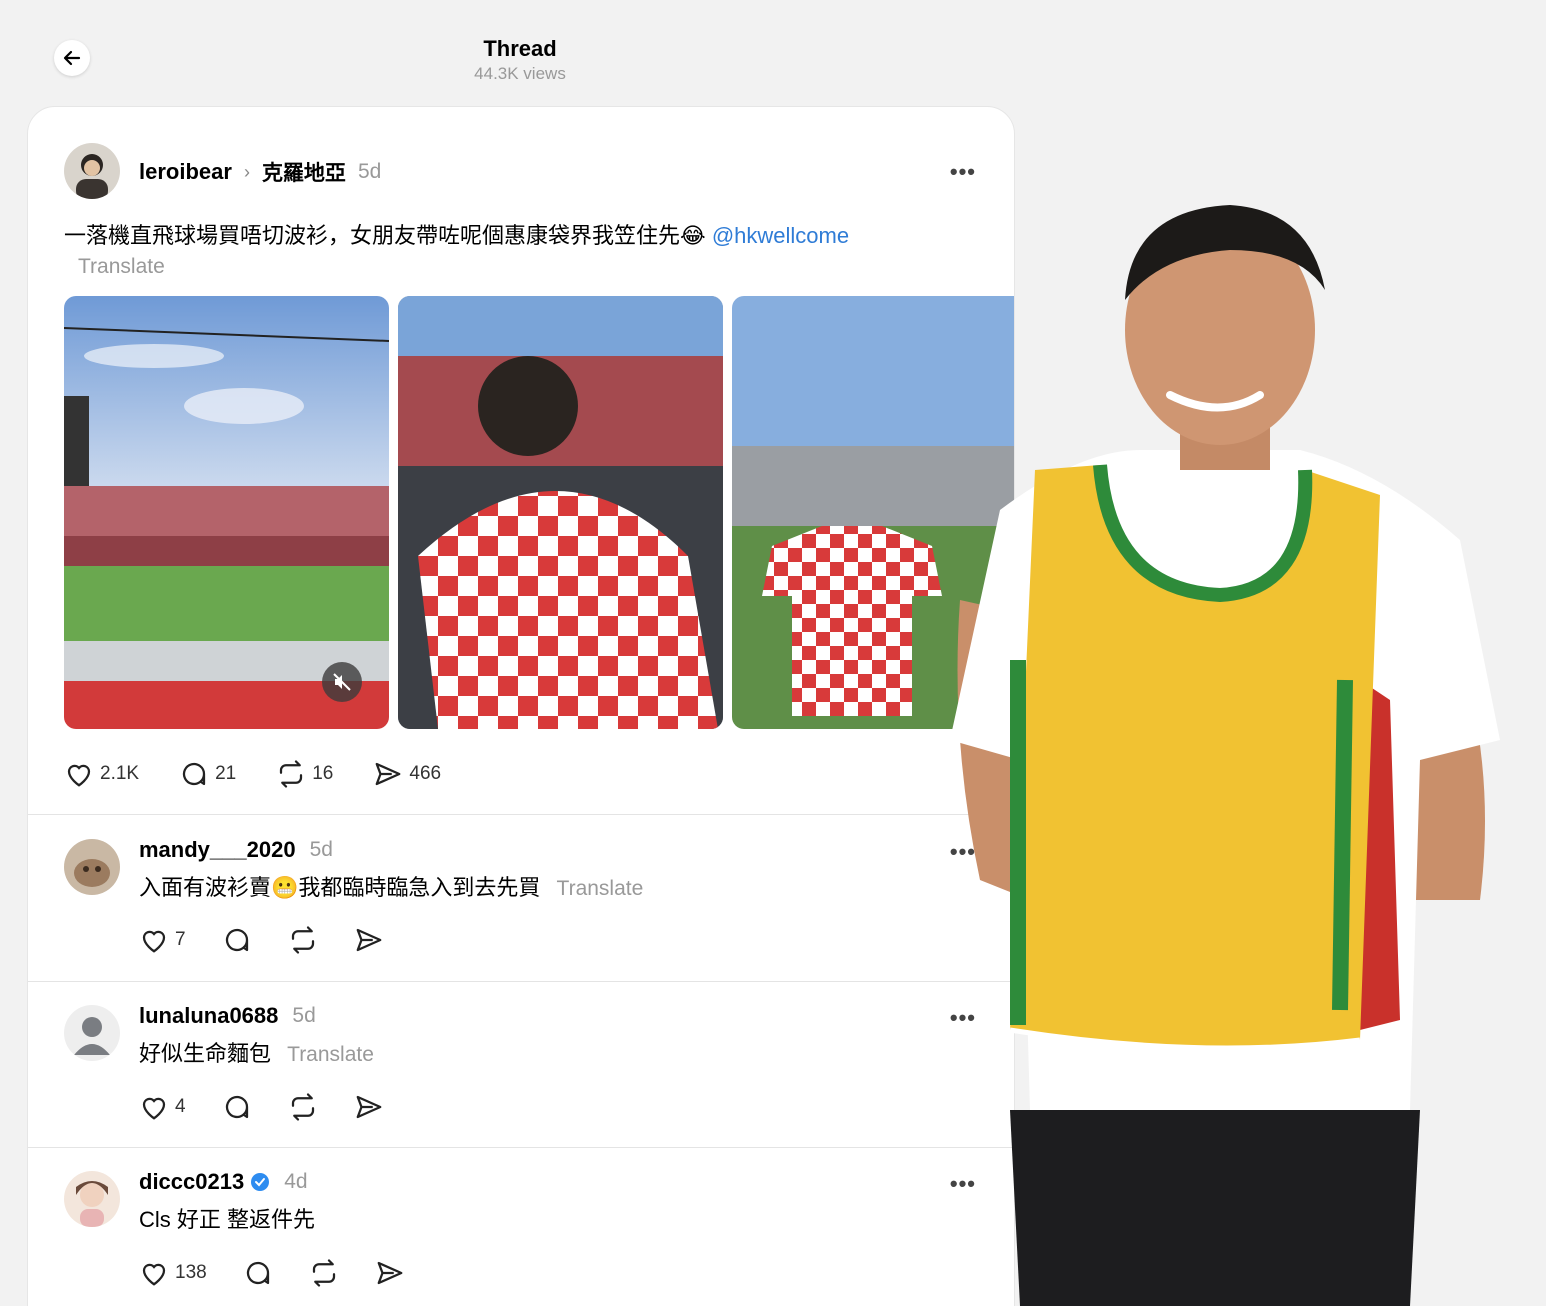 The height and width of the screenshot is (1306, 1546). I want to click on reply-count: 21, so click(226, 773).